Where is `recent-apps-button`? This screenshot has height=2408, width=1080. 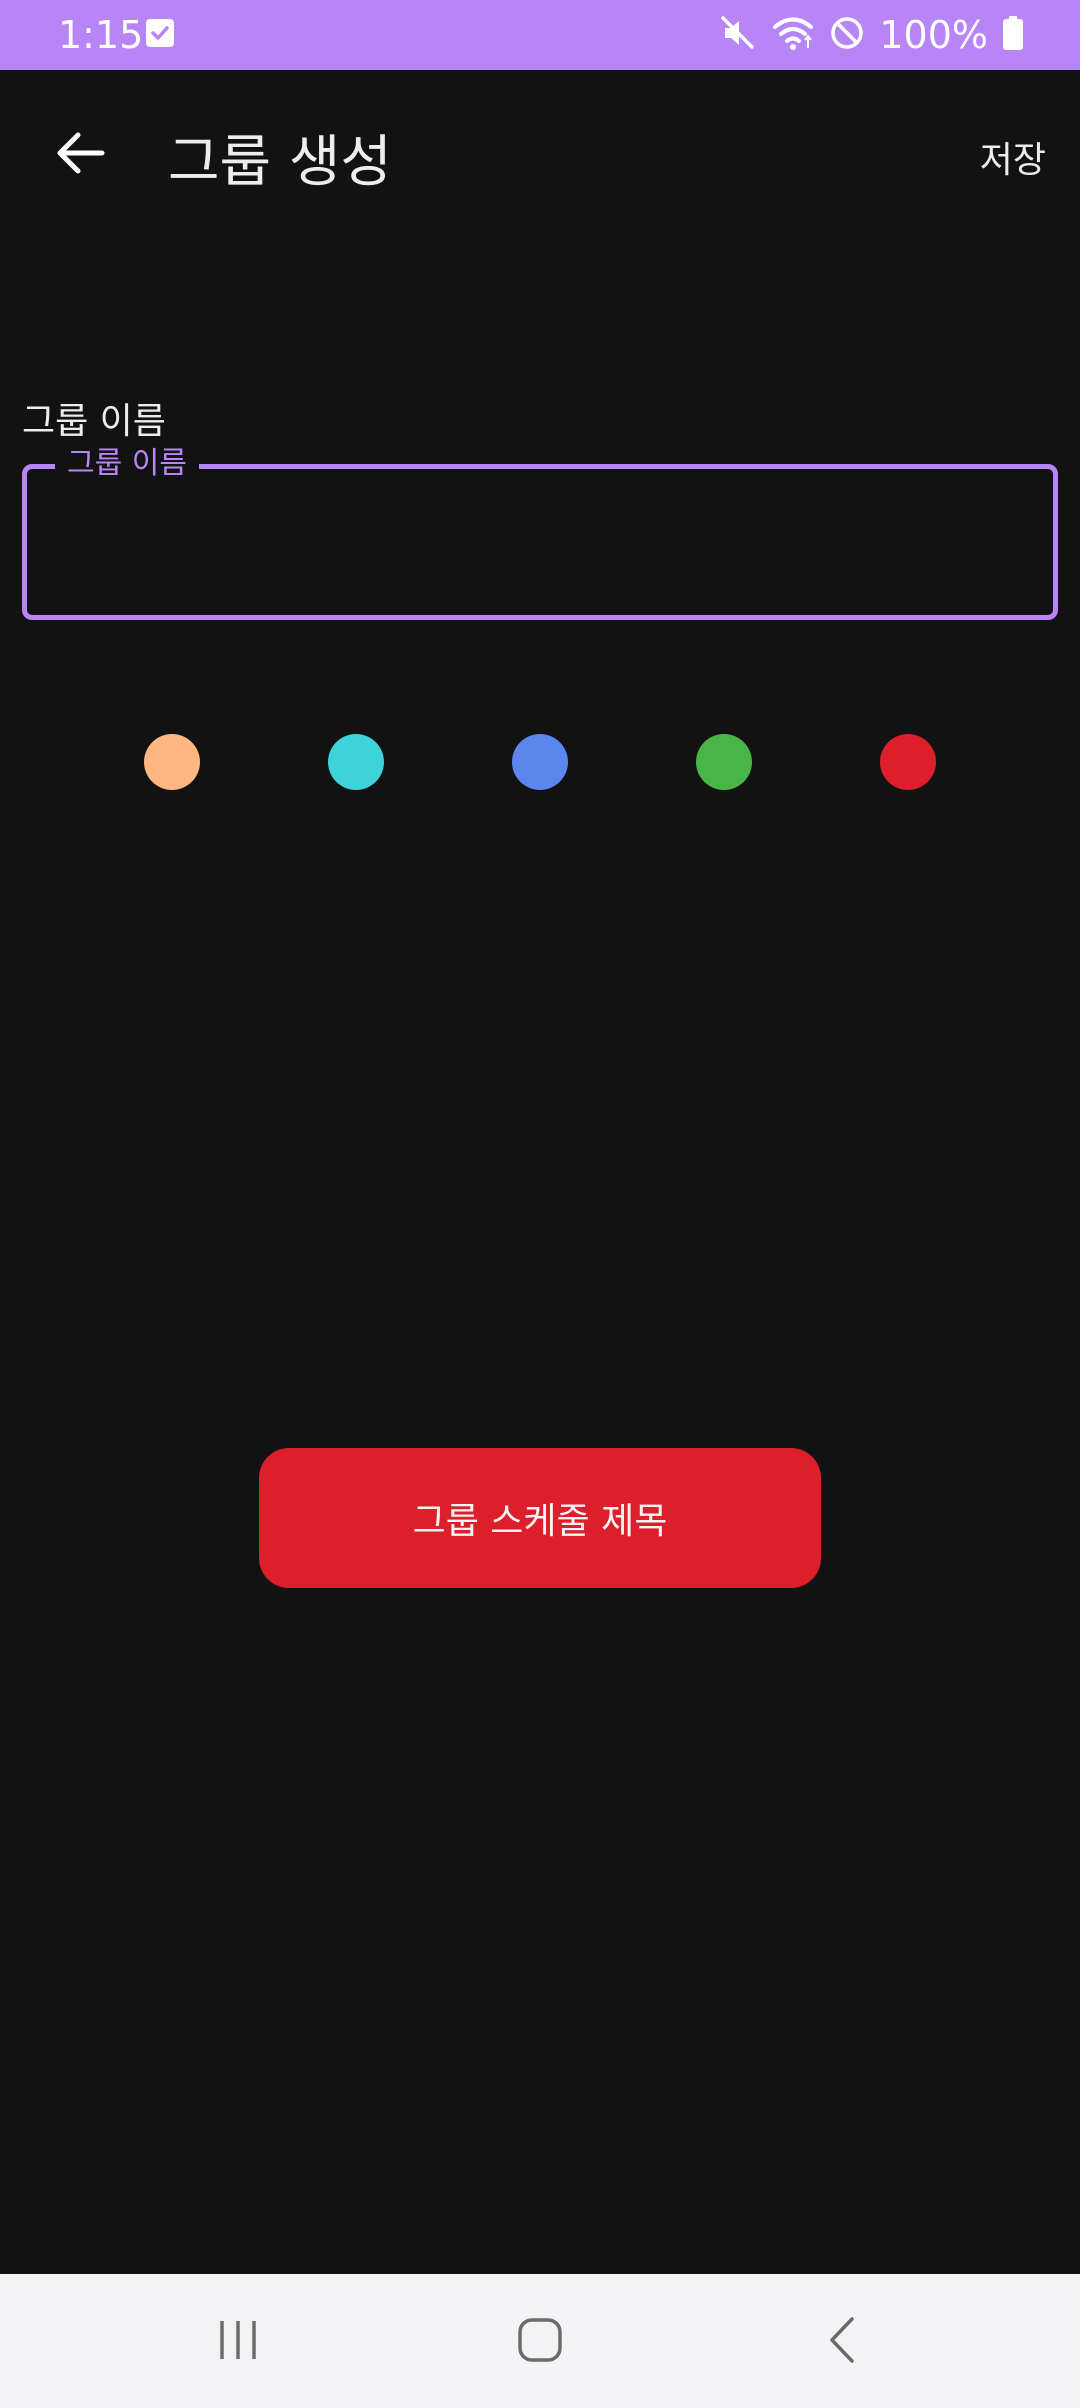 recent-apps-button is located at coordinates (238, 2342).